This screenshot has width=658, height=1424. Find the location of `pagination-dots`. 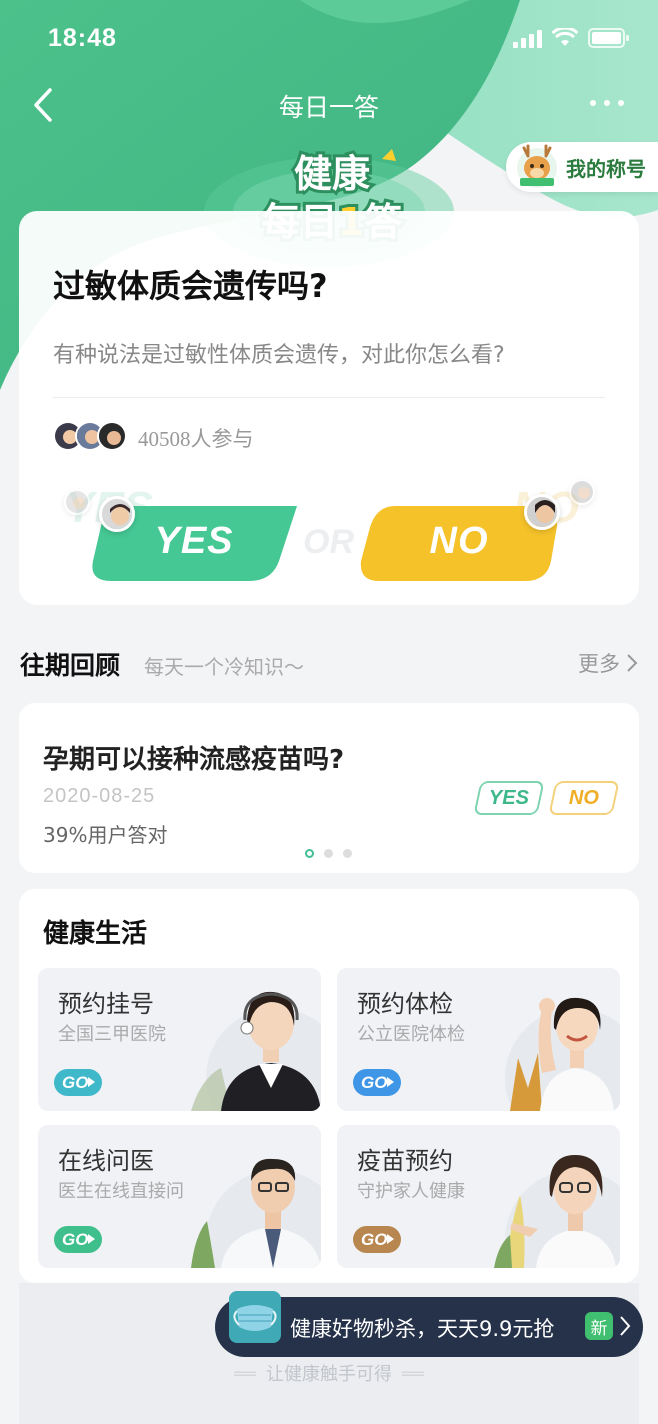

pagination-dots is located at coordinates (328, 853).